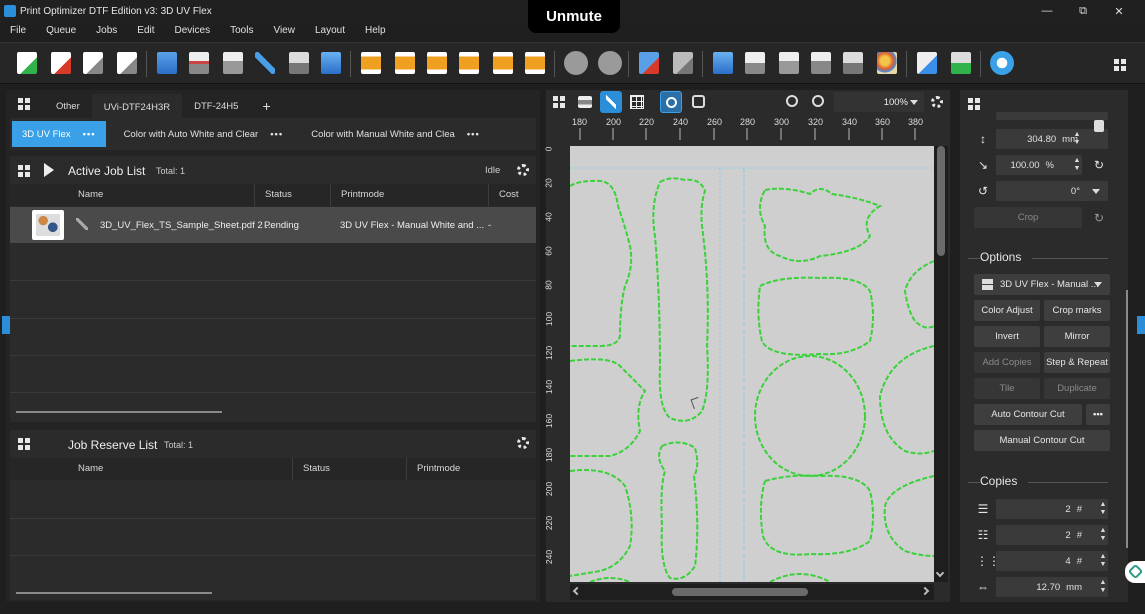 This screenshot has width=1145, height=614. I want to click on calculator-button, so click(821, 63).